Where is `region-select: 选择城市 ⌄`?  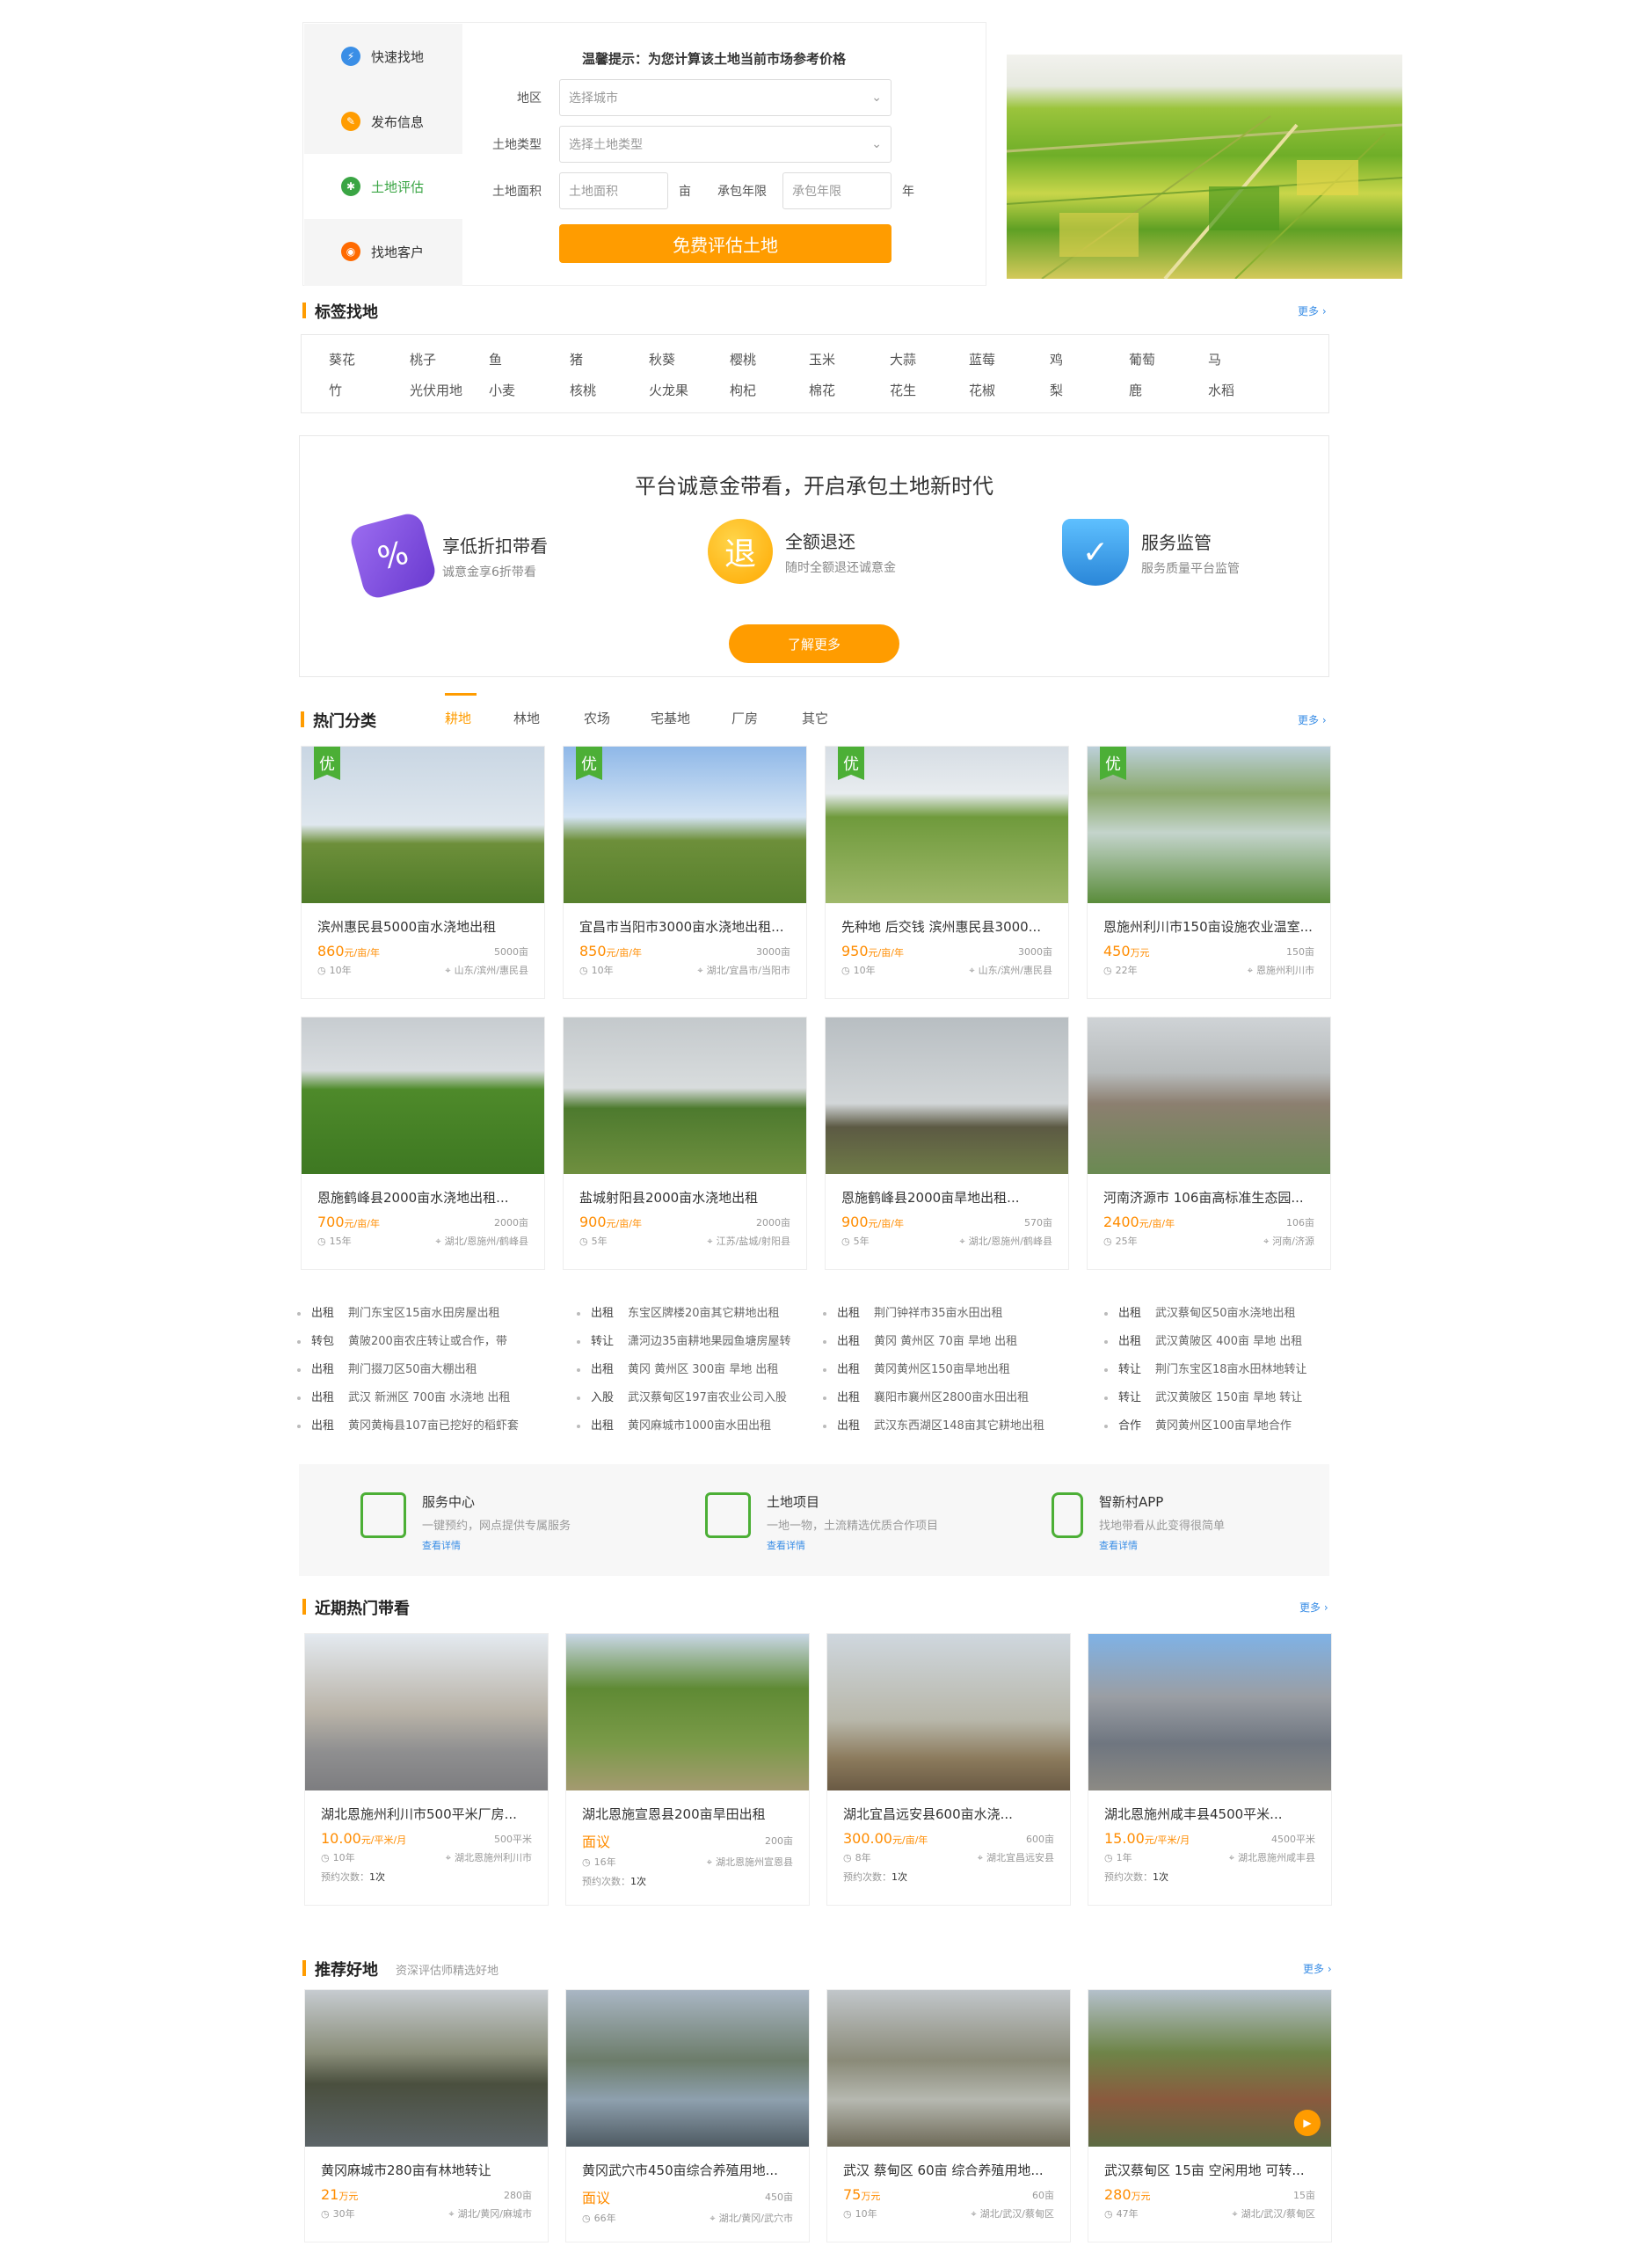 region-select: 选择城市 ⌄ is located at coordinates (725, 97).